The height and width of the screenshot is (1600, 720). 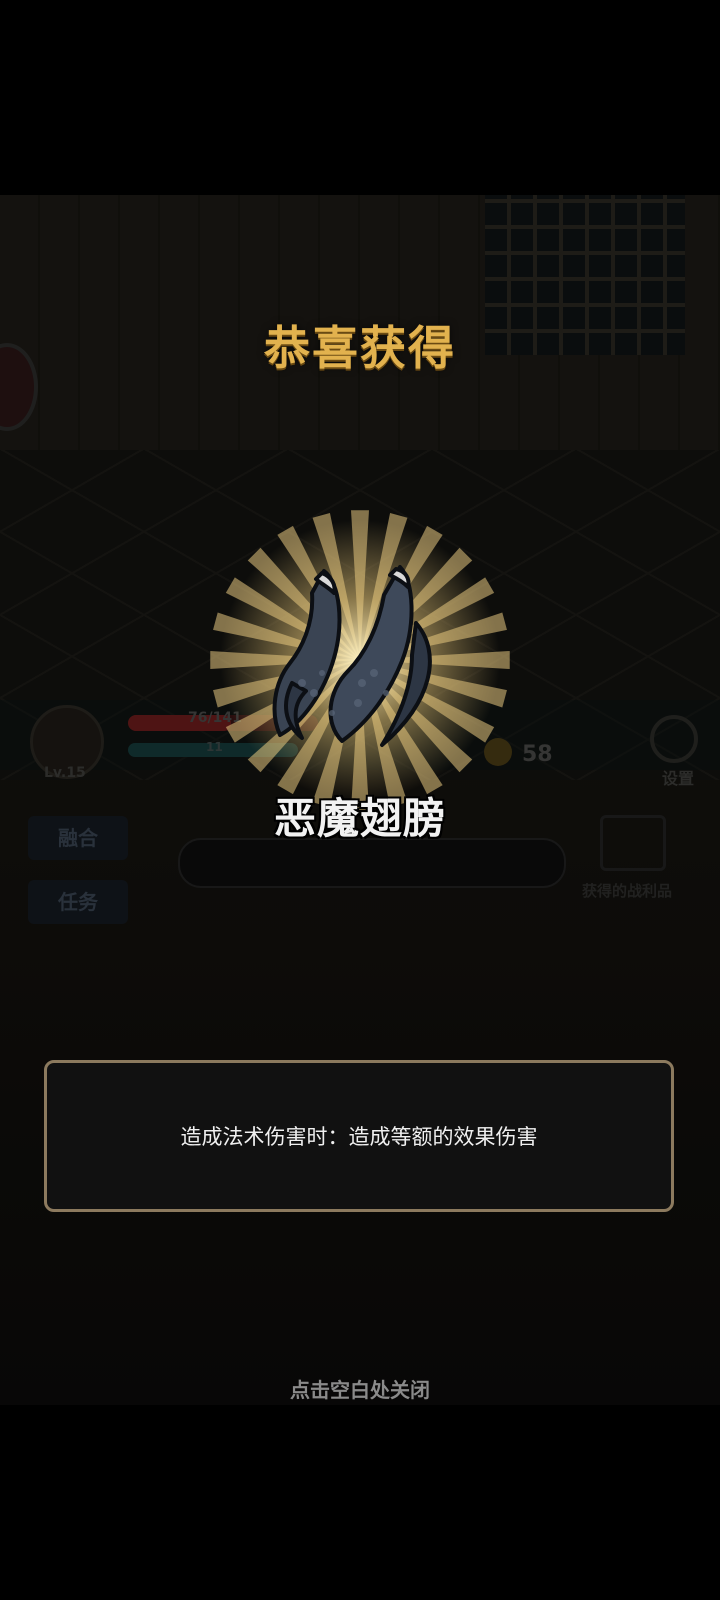 I want to click on demon-wings-icon, so click(x=352, y=656).